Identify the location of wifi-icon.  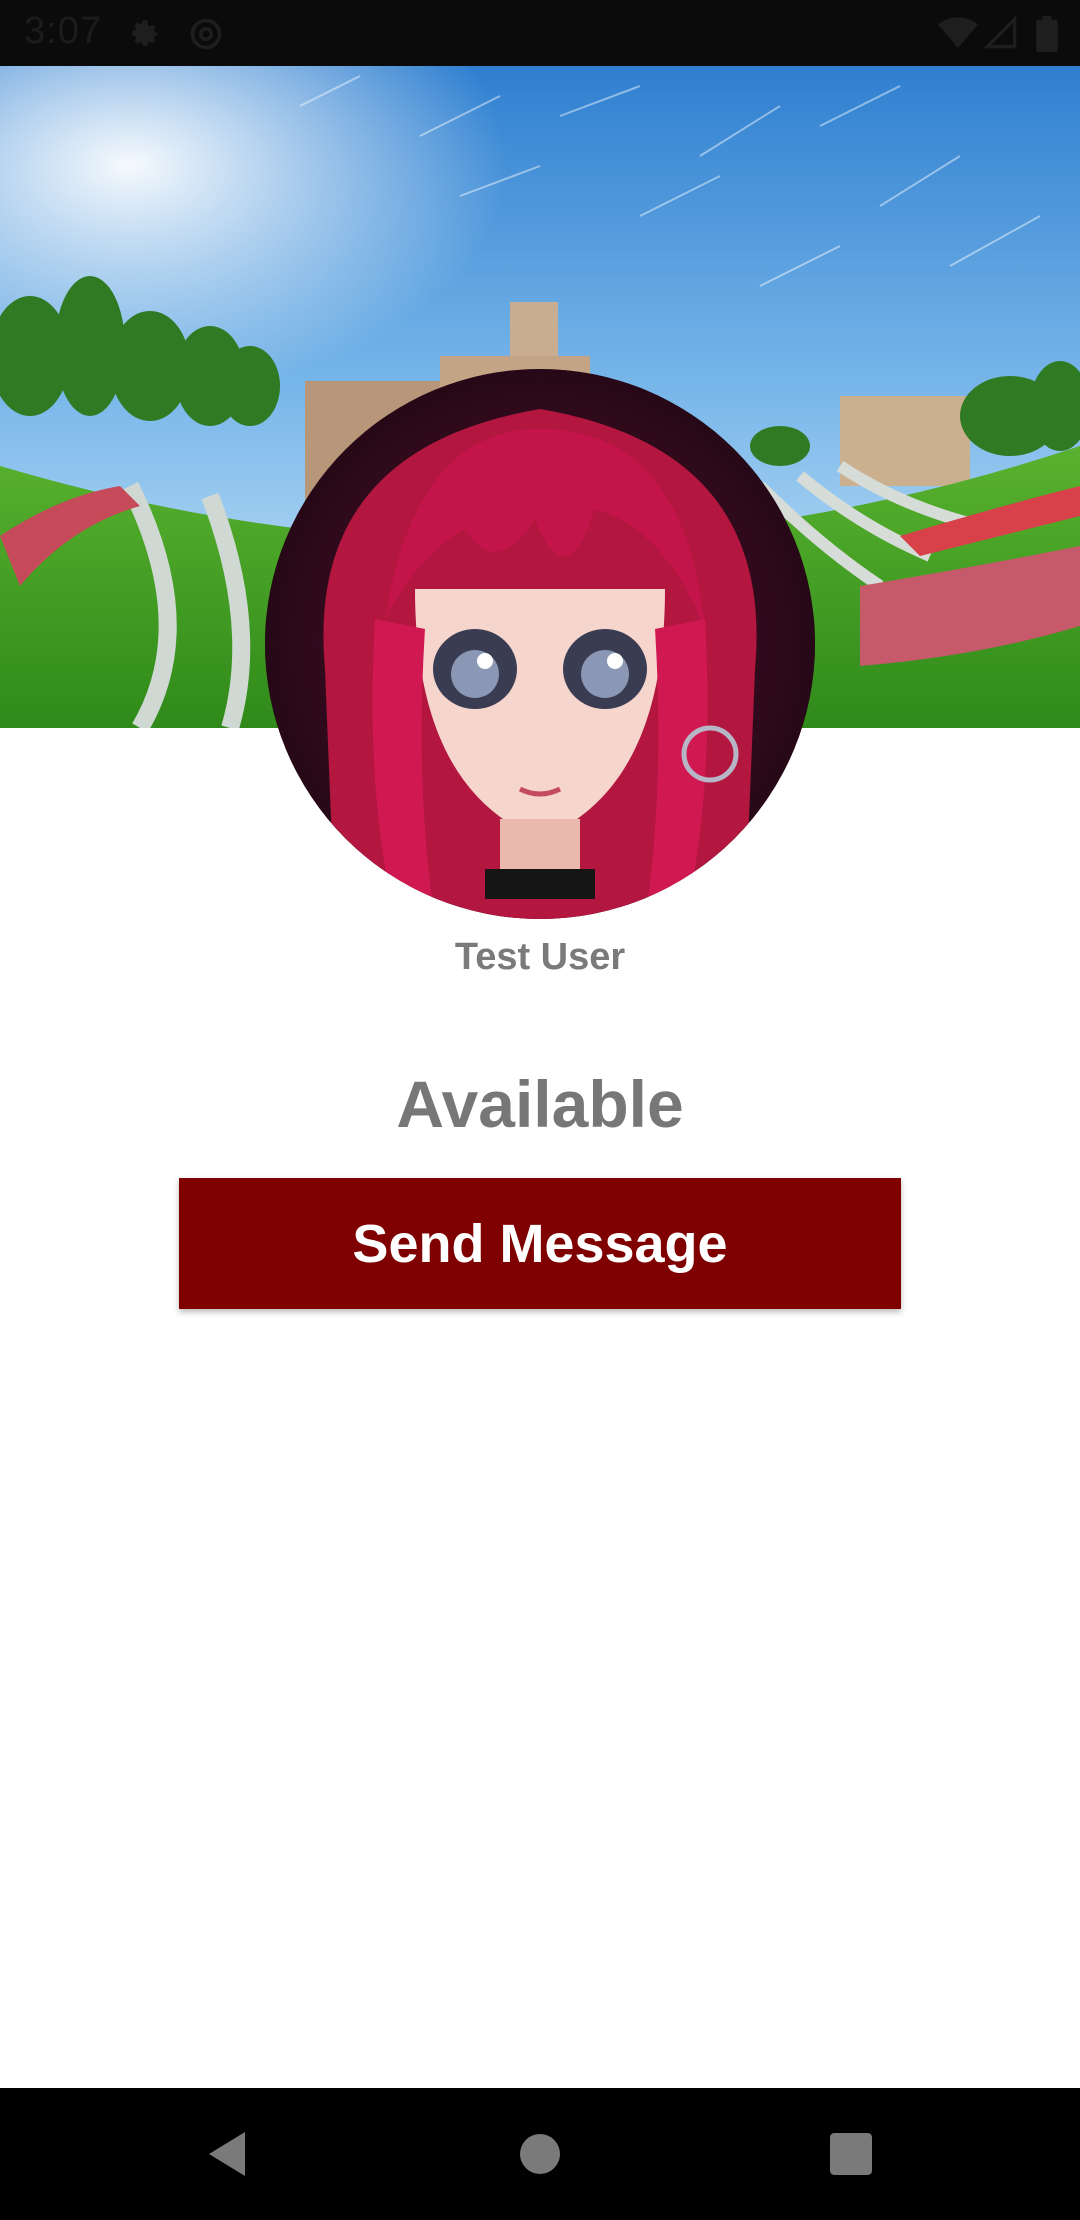
(958, 35).